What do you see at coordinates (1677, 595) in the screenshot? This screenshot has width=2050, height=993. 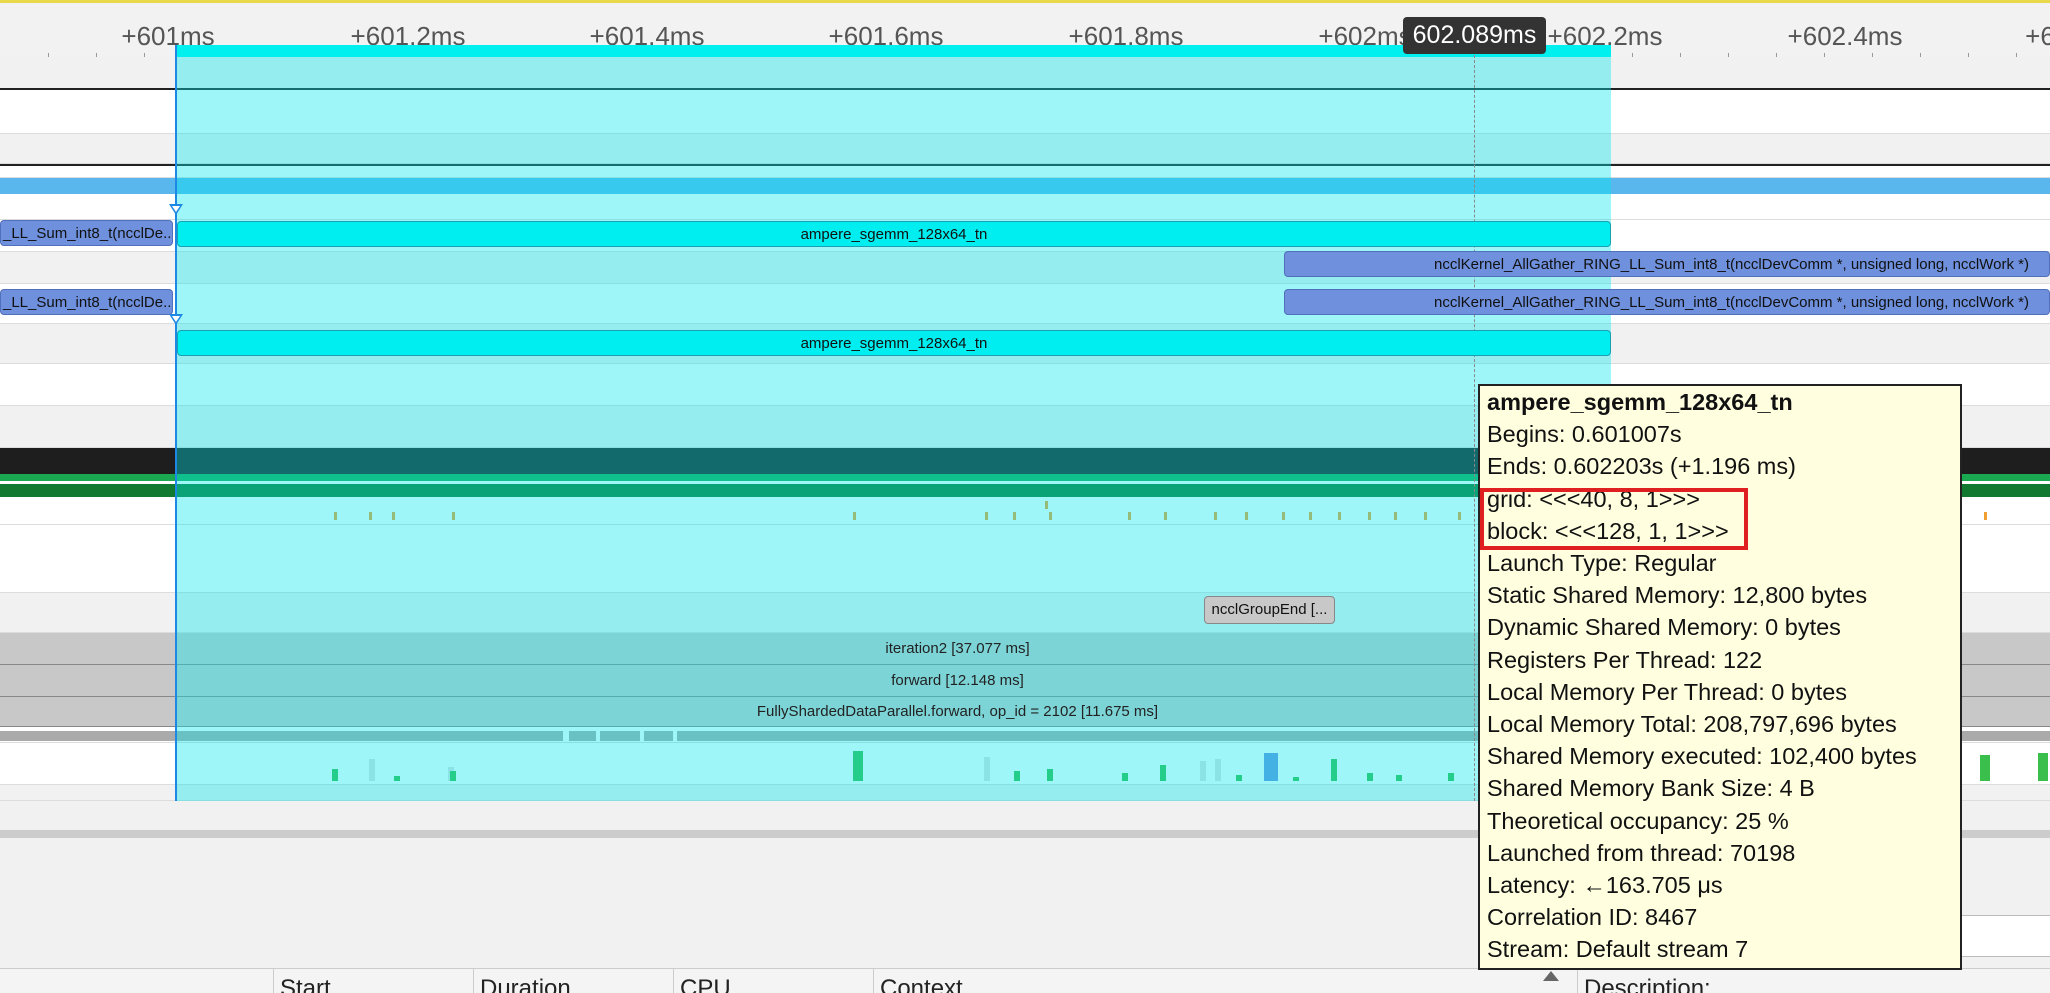 I see `tooltip-static-shared-memory: Static Shared Memory: 12,800 bytes` at bounding box center [1677, 595].